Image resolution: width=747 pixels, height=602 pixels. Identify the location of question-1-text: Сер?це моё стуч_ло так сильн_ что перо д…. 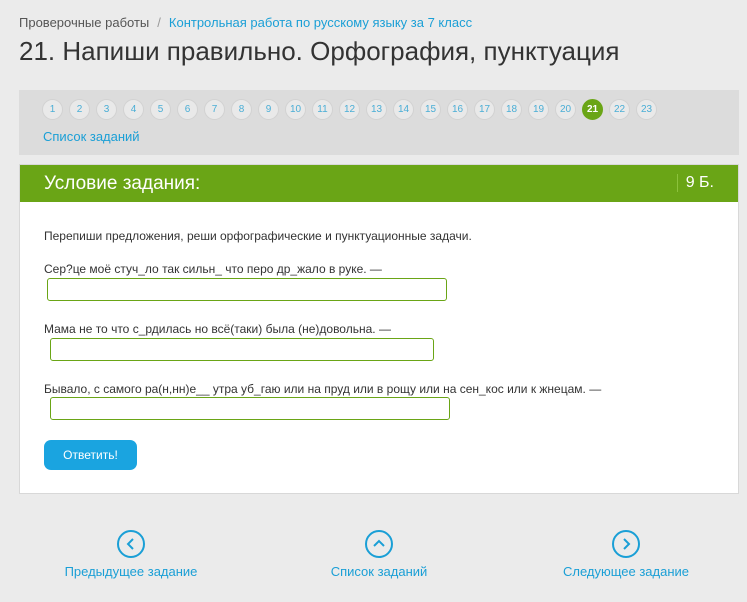
(213, 269).